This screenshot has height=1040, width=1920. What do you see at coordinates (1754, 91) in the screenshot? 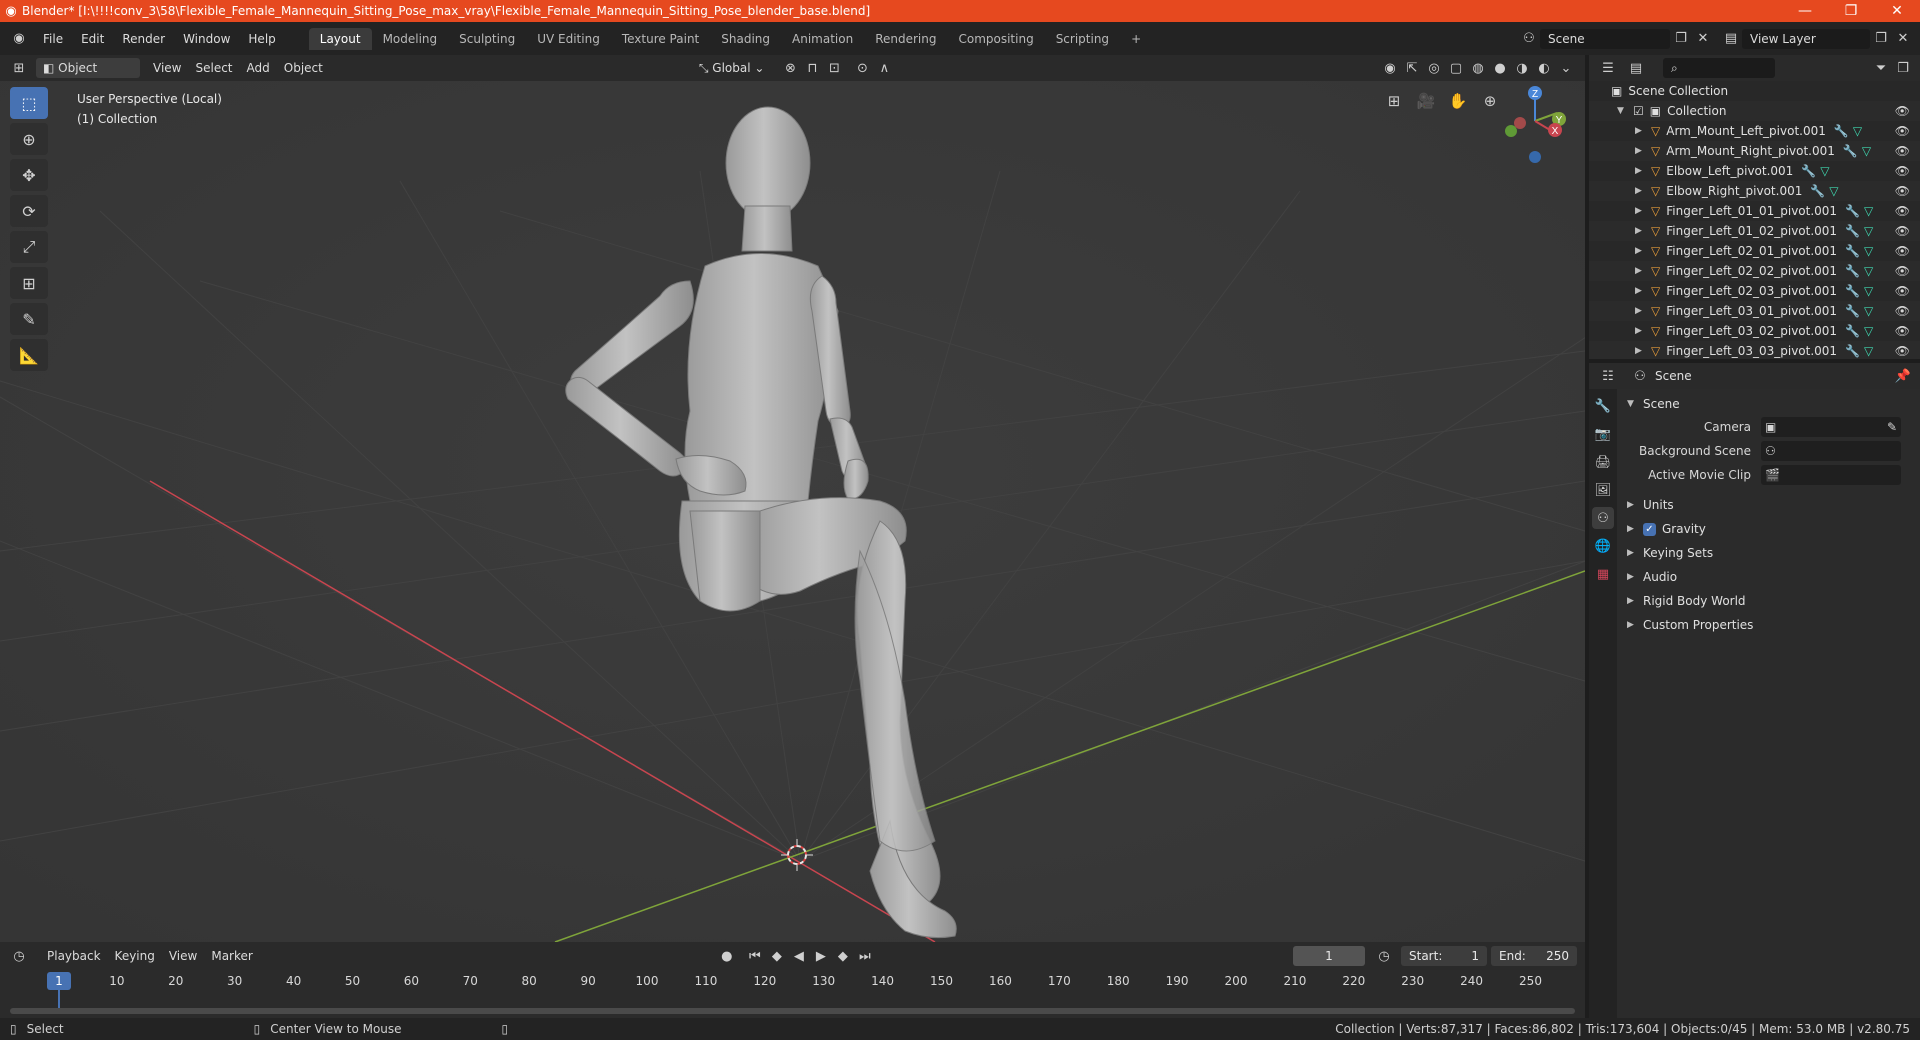
I see `outliner-scene-collection: ▣ Scene Collection` at bounding box center [1754, 91].